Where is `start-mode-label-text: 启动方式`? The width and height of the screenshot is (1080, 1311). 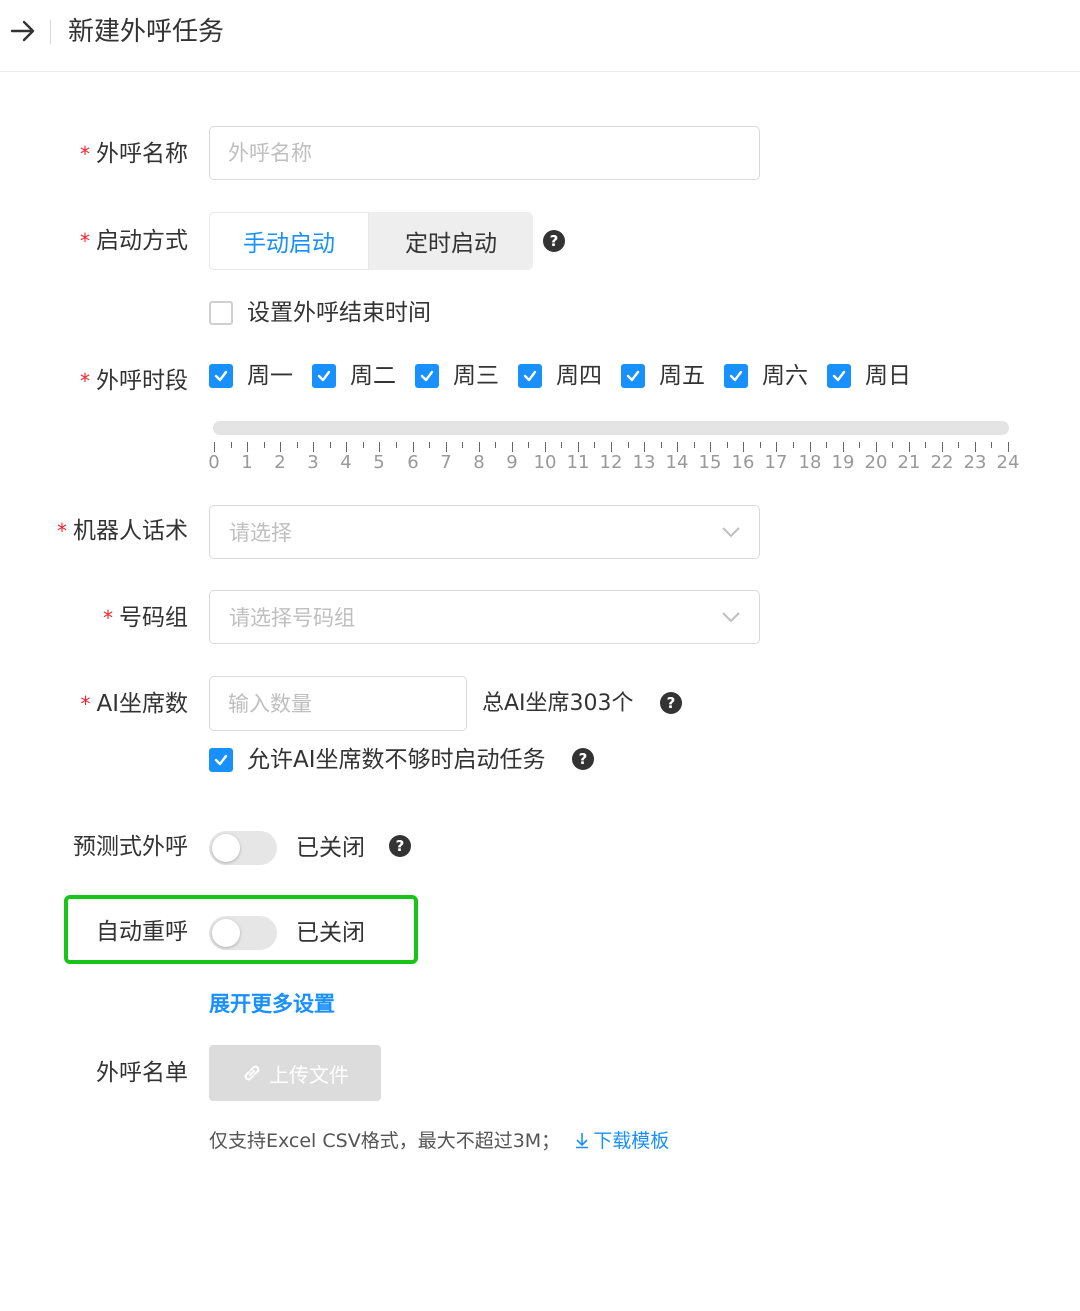
start-mode-label-text: 启动方式 is located at coordinates (142, 241).